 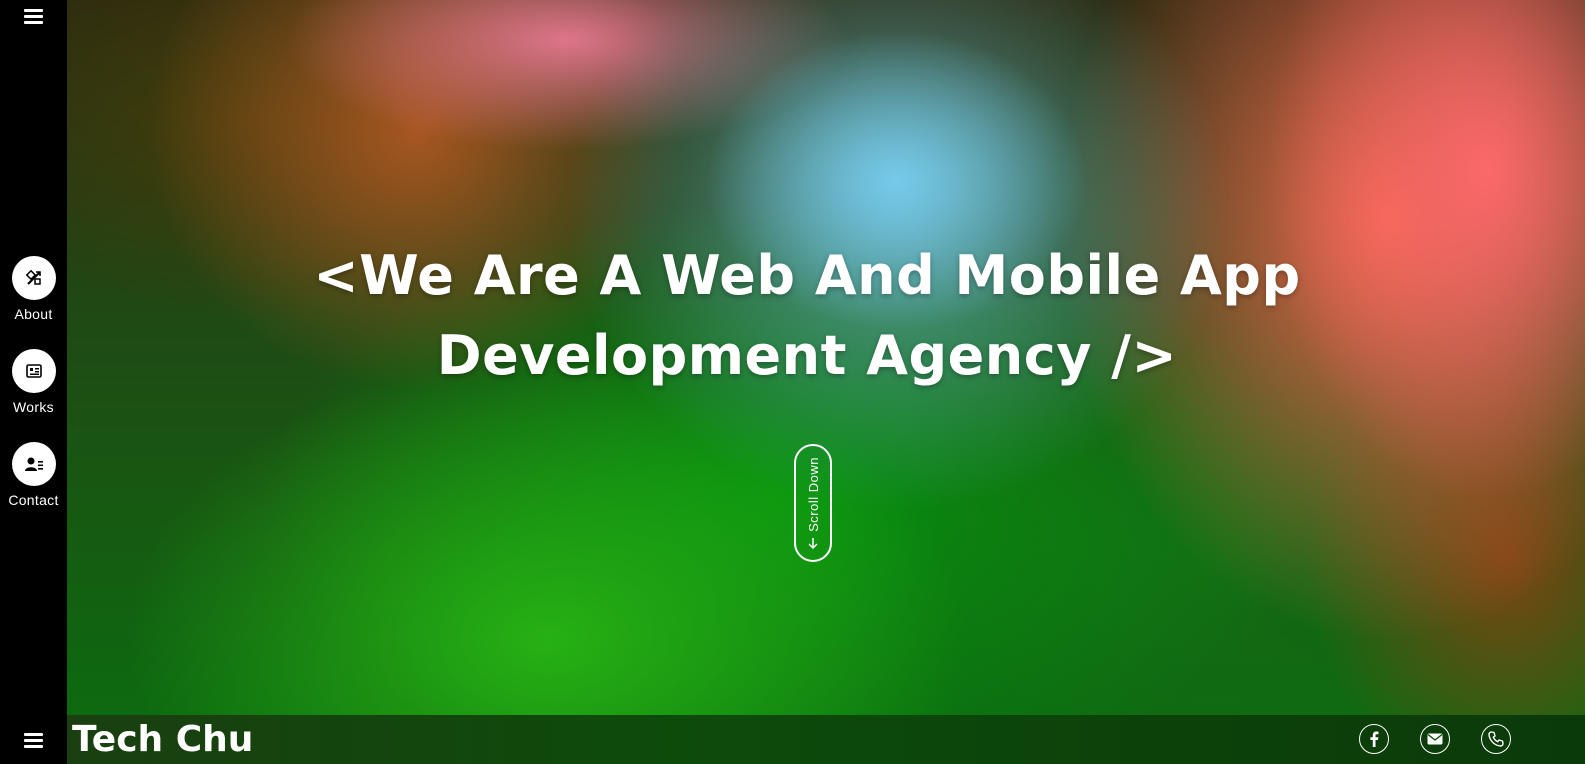 I want to click on nav-item-works: Works, so click(x=33, y=382).